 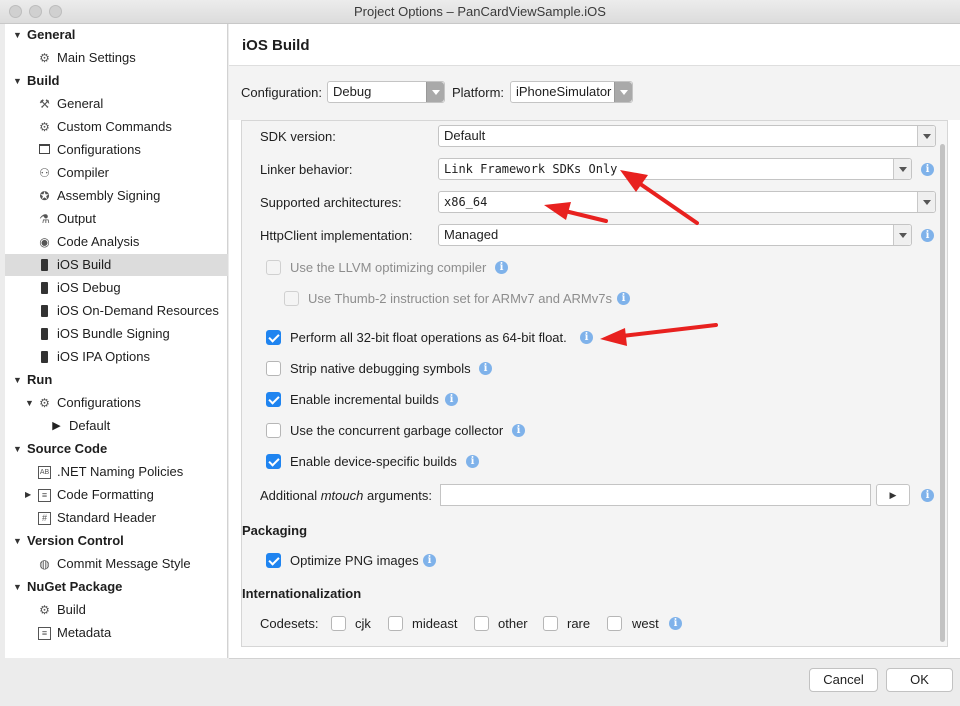 I want to click on annotation-arrow-architectures, so click(x=576, y=212).